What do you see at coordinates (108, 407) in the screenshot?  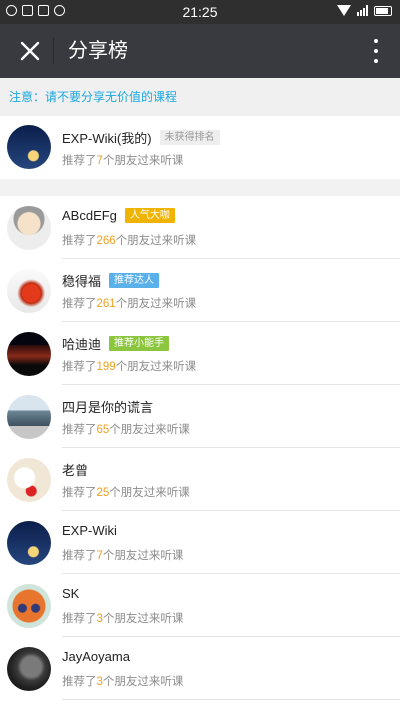 I see `user-name: 四月是你的谎言` at bounding box center [108, 407].